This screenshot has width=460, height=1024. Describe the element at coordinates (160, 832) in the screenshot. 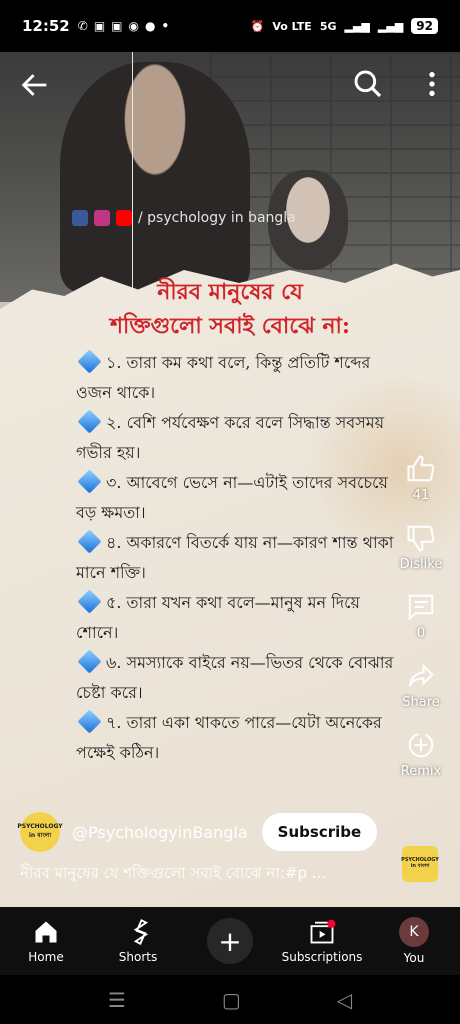

I see `channel-name: @PsychologyinBangla` at that location.